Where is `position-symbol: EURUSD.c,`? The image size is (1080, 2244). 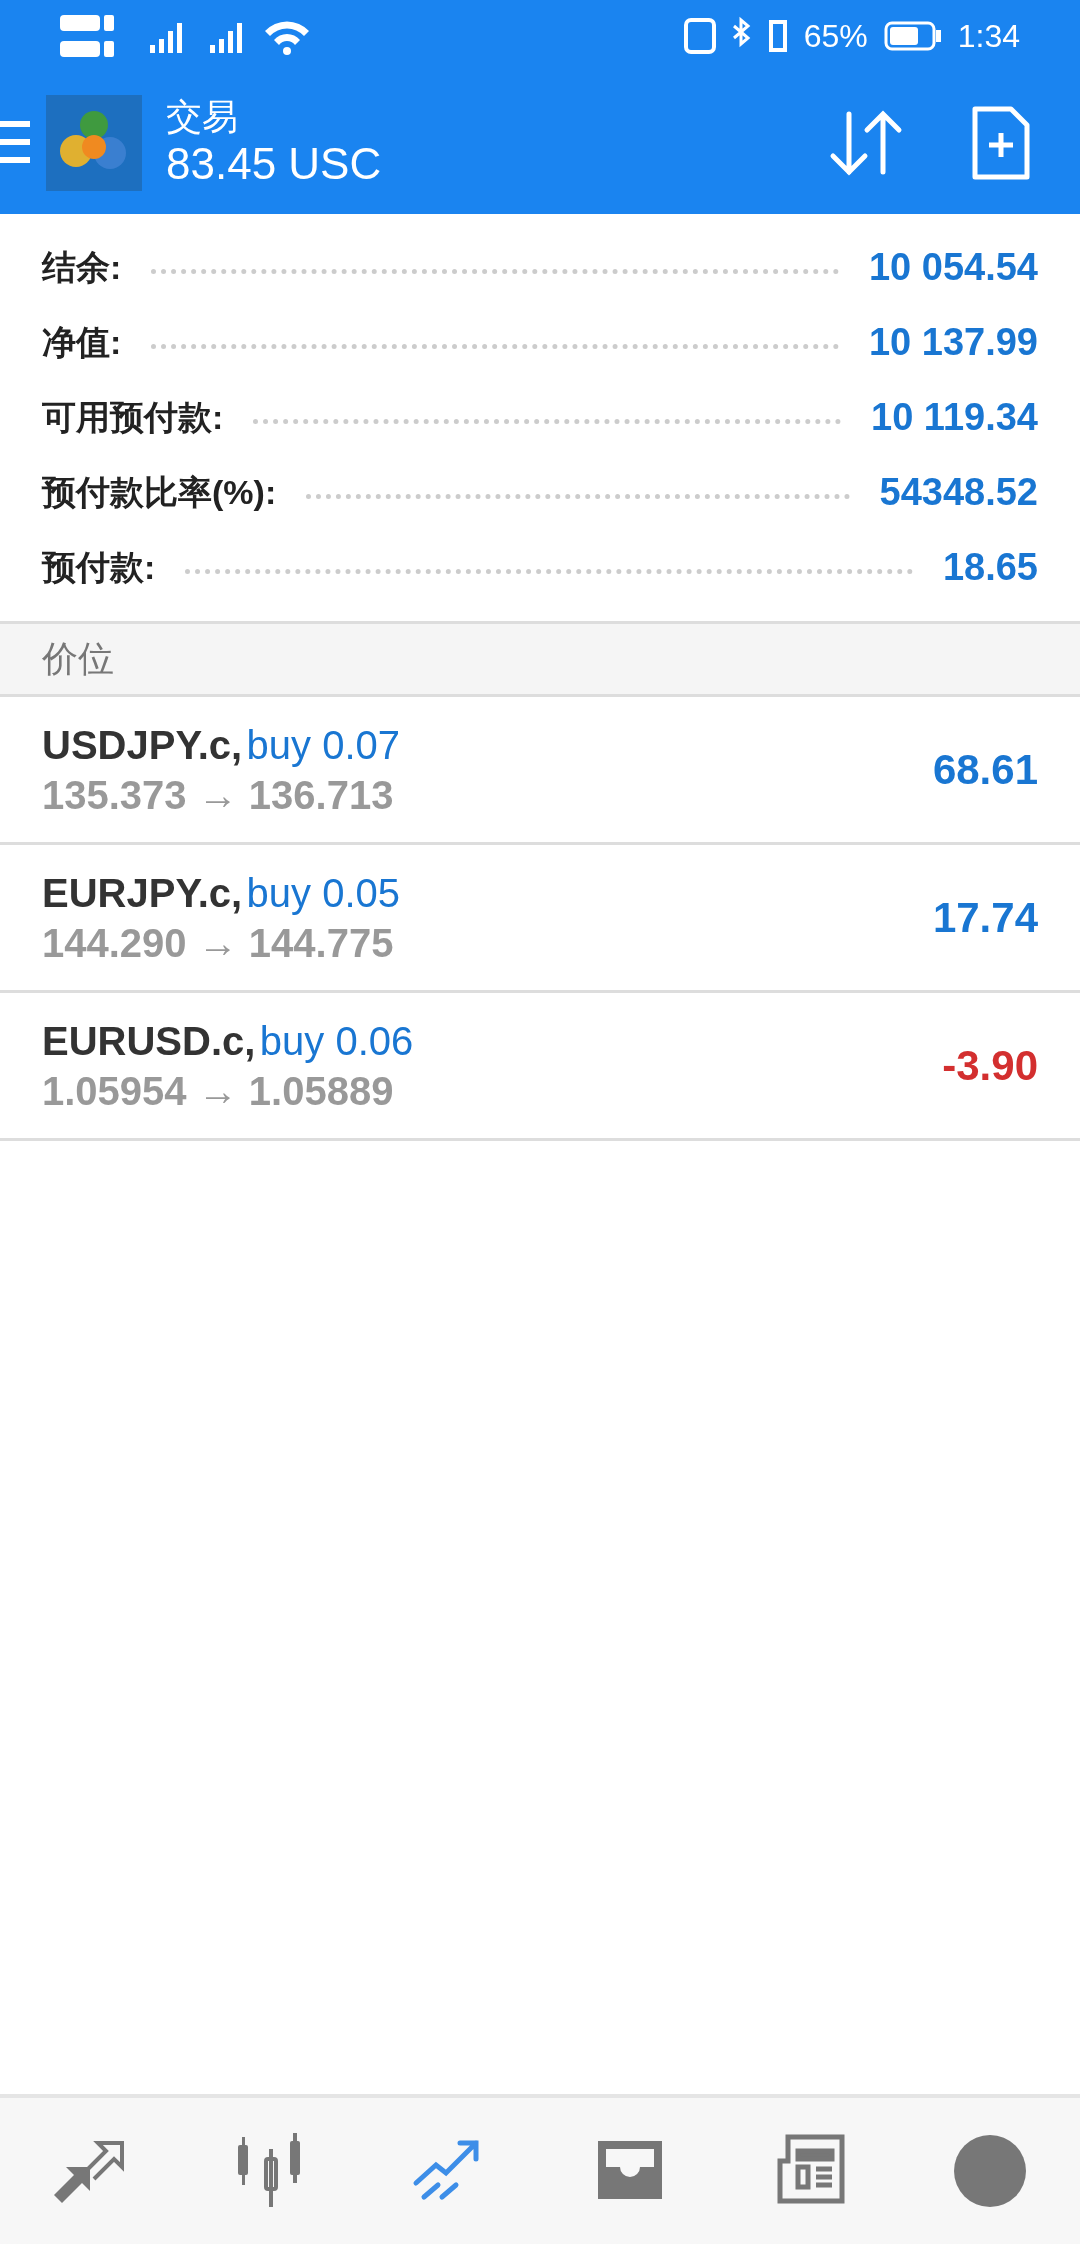
position-symbol: EURUSD.c, is located at coordinates (149, 1040).